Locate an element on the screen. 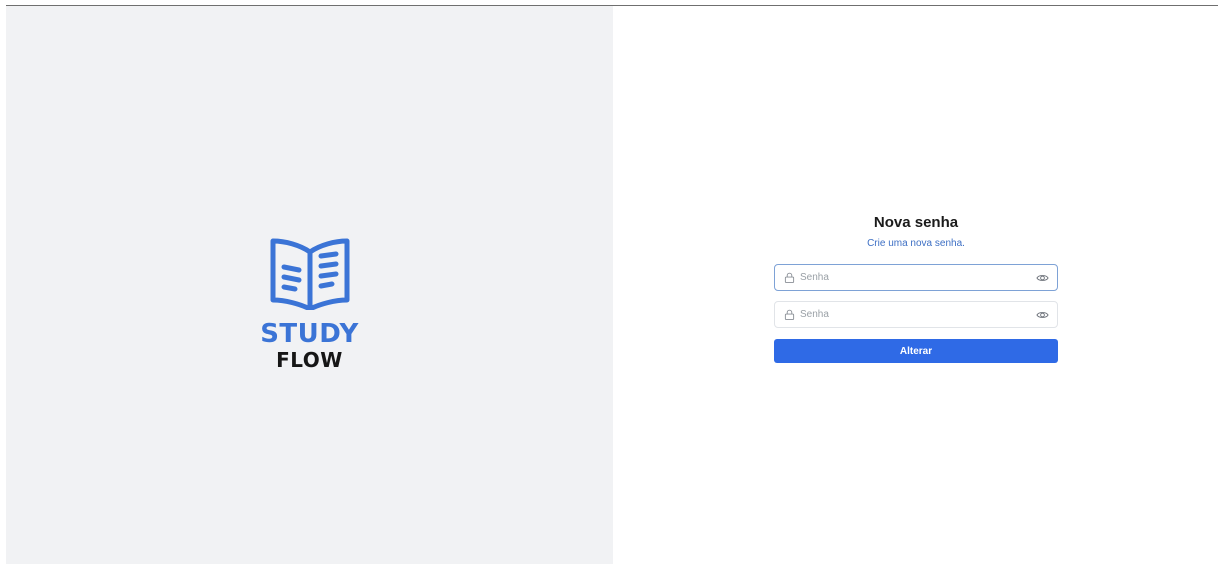 This screenshot has width=1218, height=564. new-password-input is located at coordinates (918, 277).